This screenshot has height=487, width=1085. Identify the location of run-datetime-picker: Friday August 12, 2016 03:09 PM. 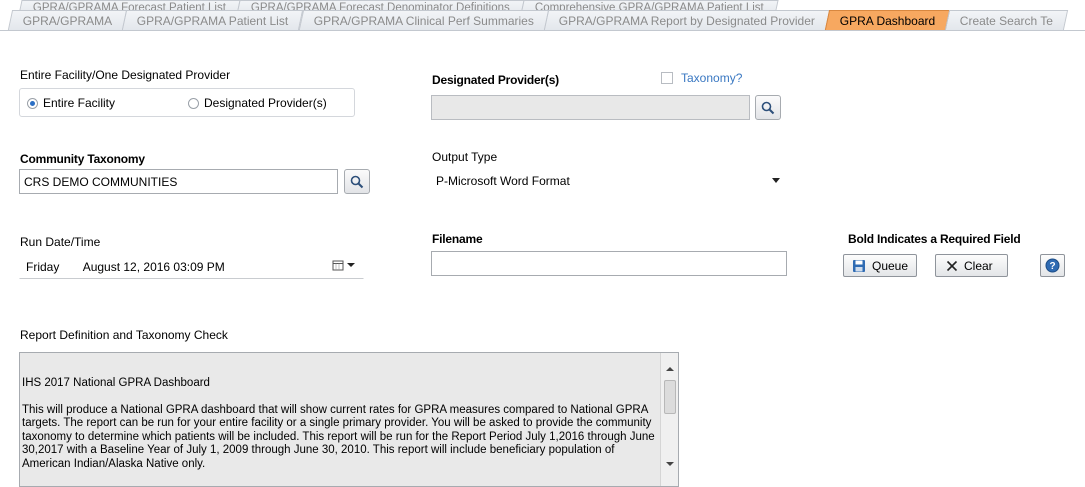
(191, 266).